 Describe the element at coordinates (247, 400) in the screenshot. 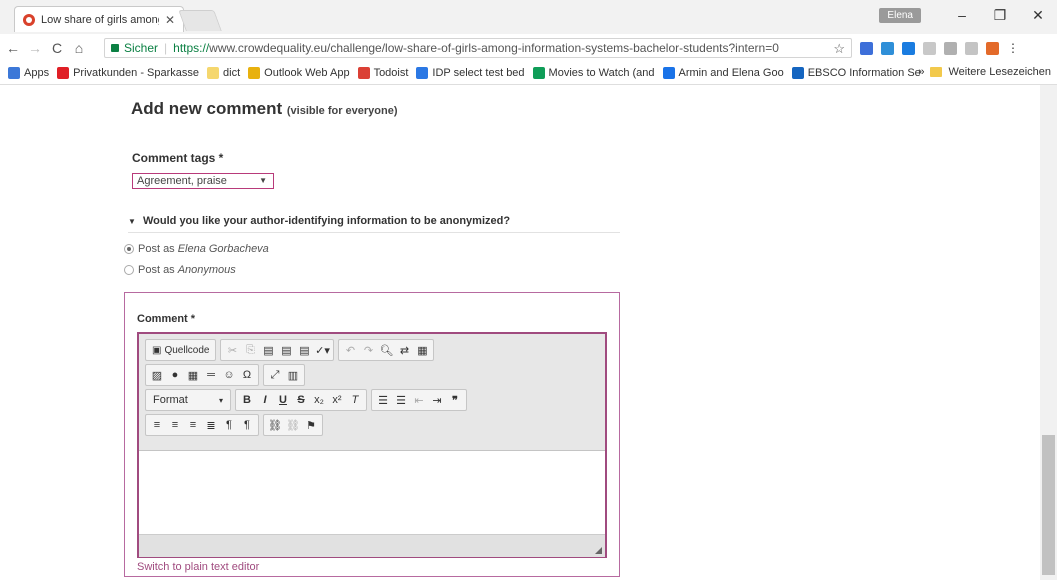

I see `bold-icon: B` at that location.